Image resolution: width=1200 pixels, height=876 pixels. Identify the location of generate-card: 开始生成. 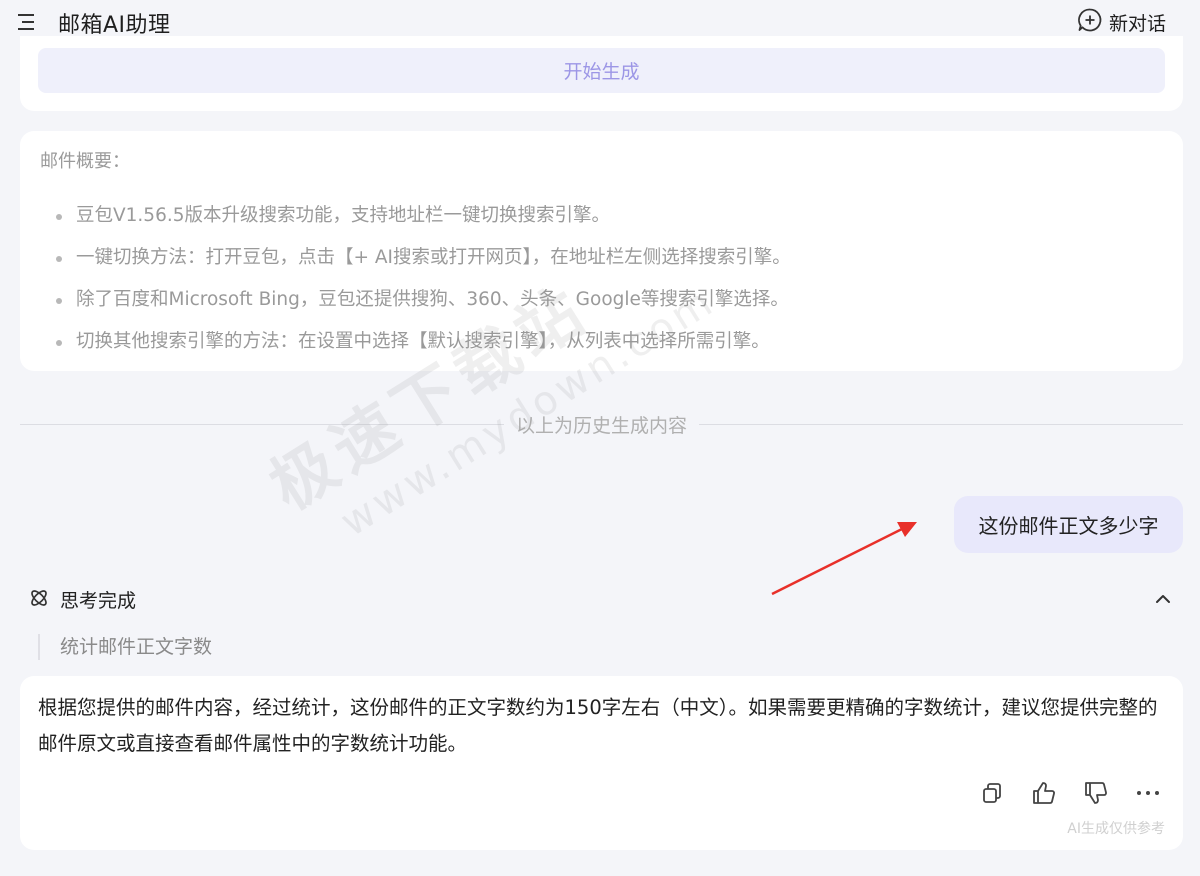
(601, 73).